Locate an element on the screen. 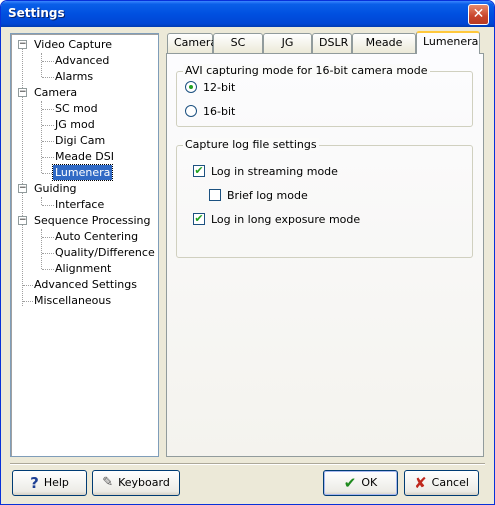  tree-item-label: Sequence Processing is located at coordinates (92, 220).